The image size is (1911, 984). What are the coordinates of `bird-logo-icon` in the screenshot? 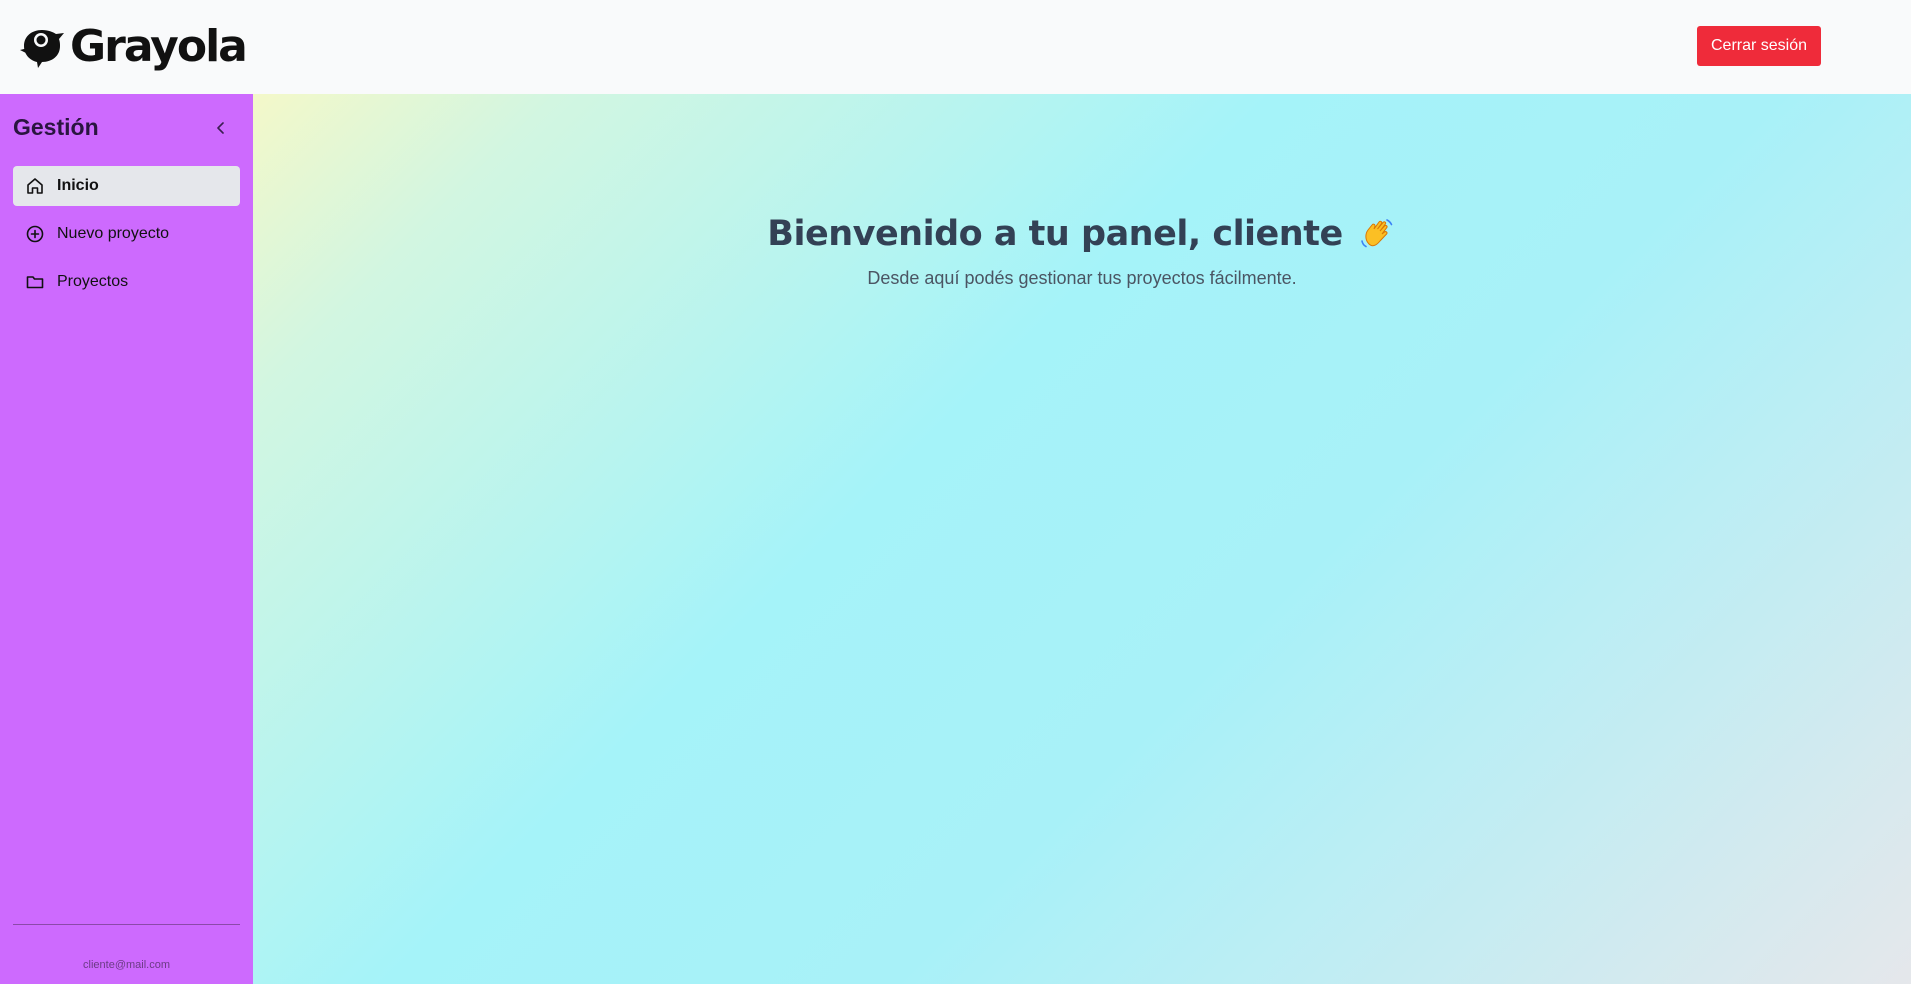 It's located at (42, 49).